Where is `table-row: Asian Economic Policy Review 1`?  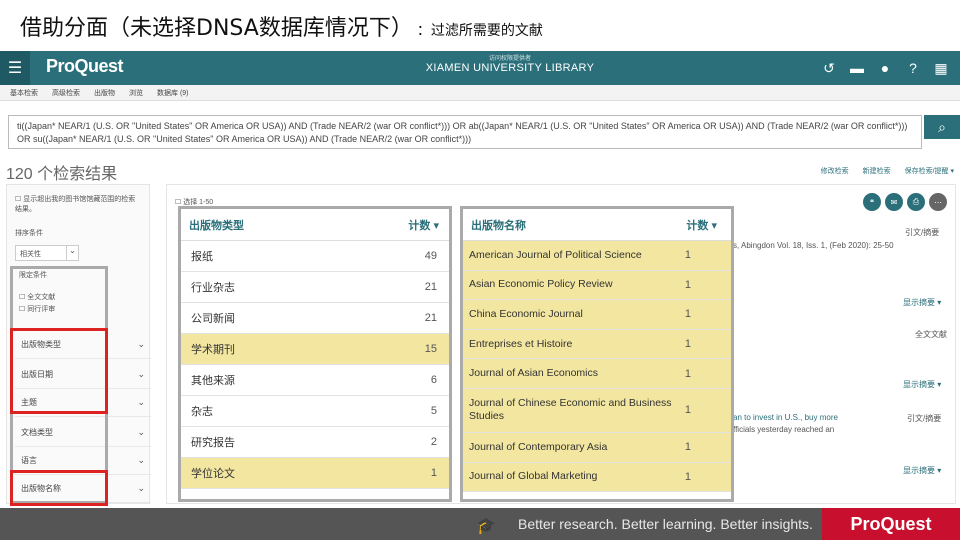
table-row: Asian Economic Policy Review 1 is located at coordinates (597, 285).